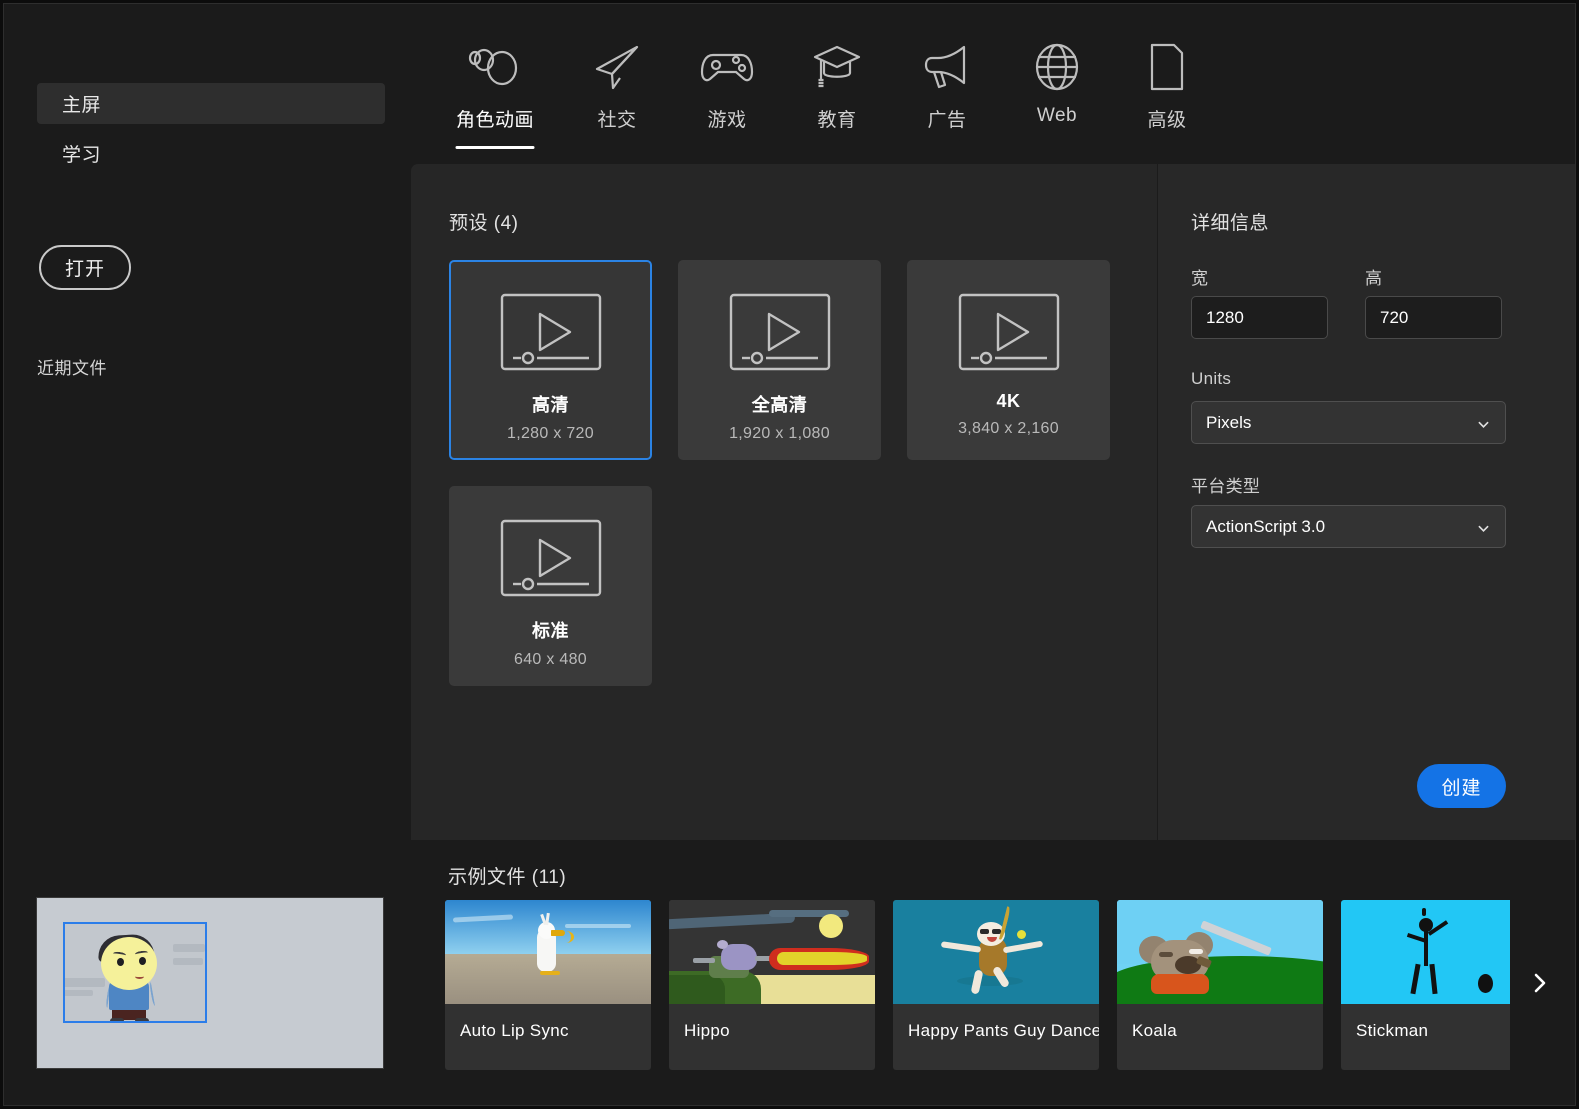 Image resolution: width=1579 pixels, height=1109 pixels. I want to click on tab-education: 教育, so click(837, 85).